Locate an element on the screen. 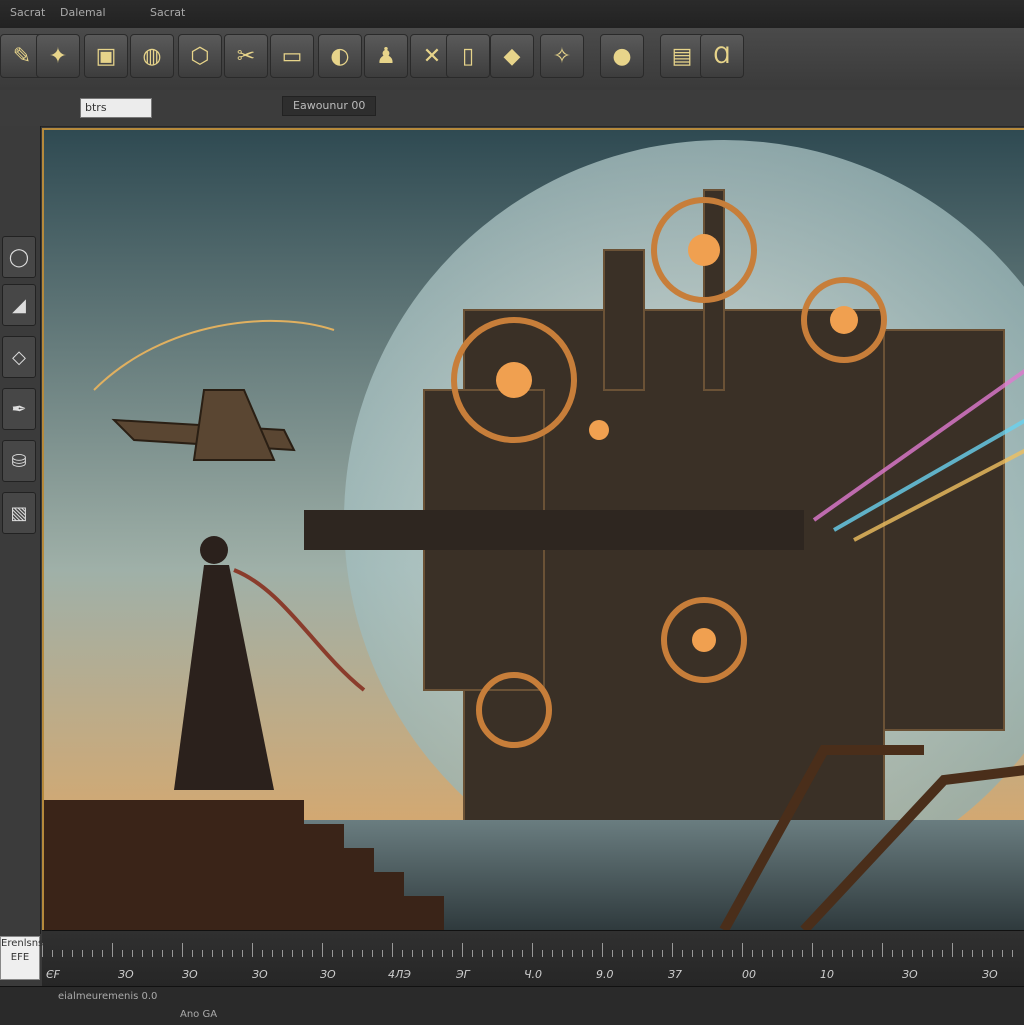 The height and width of the screenshot is (1025, 1024). paint-bucket-icon: ⛁ is located at coordinates (19, 461).